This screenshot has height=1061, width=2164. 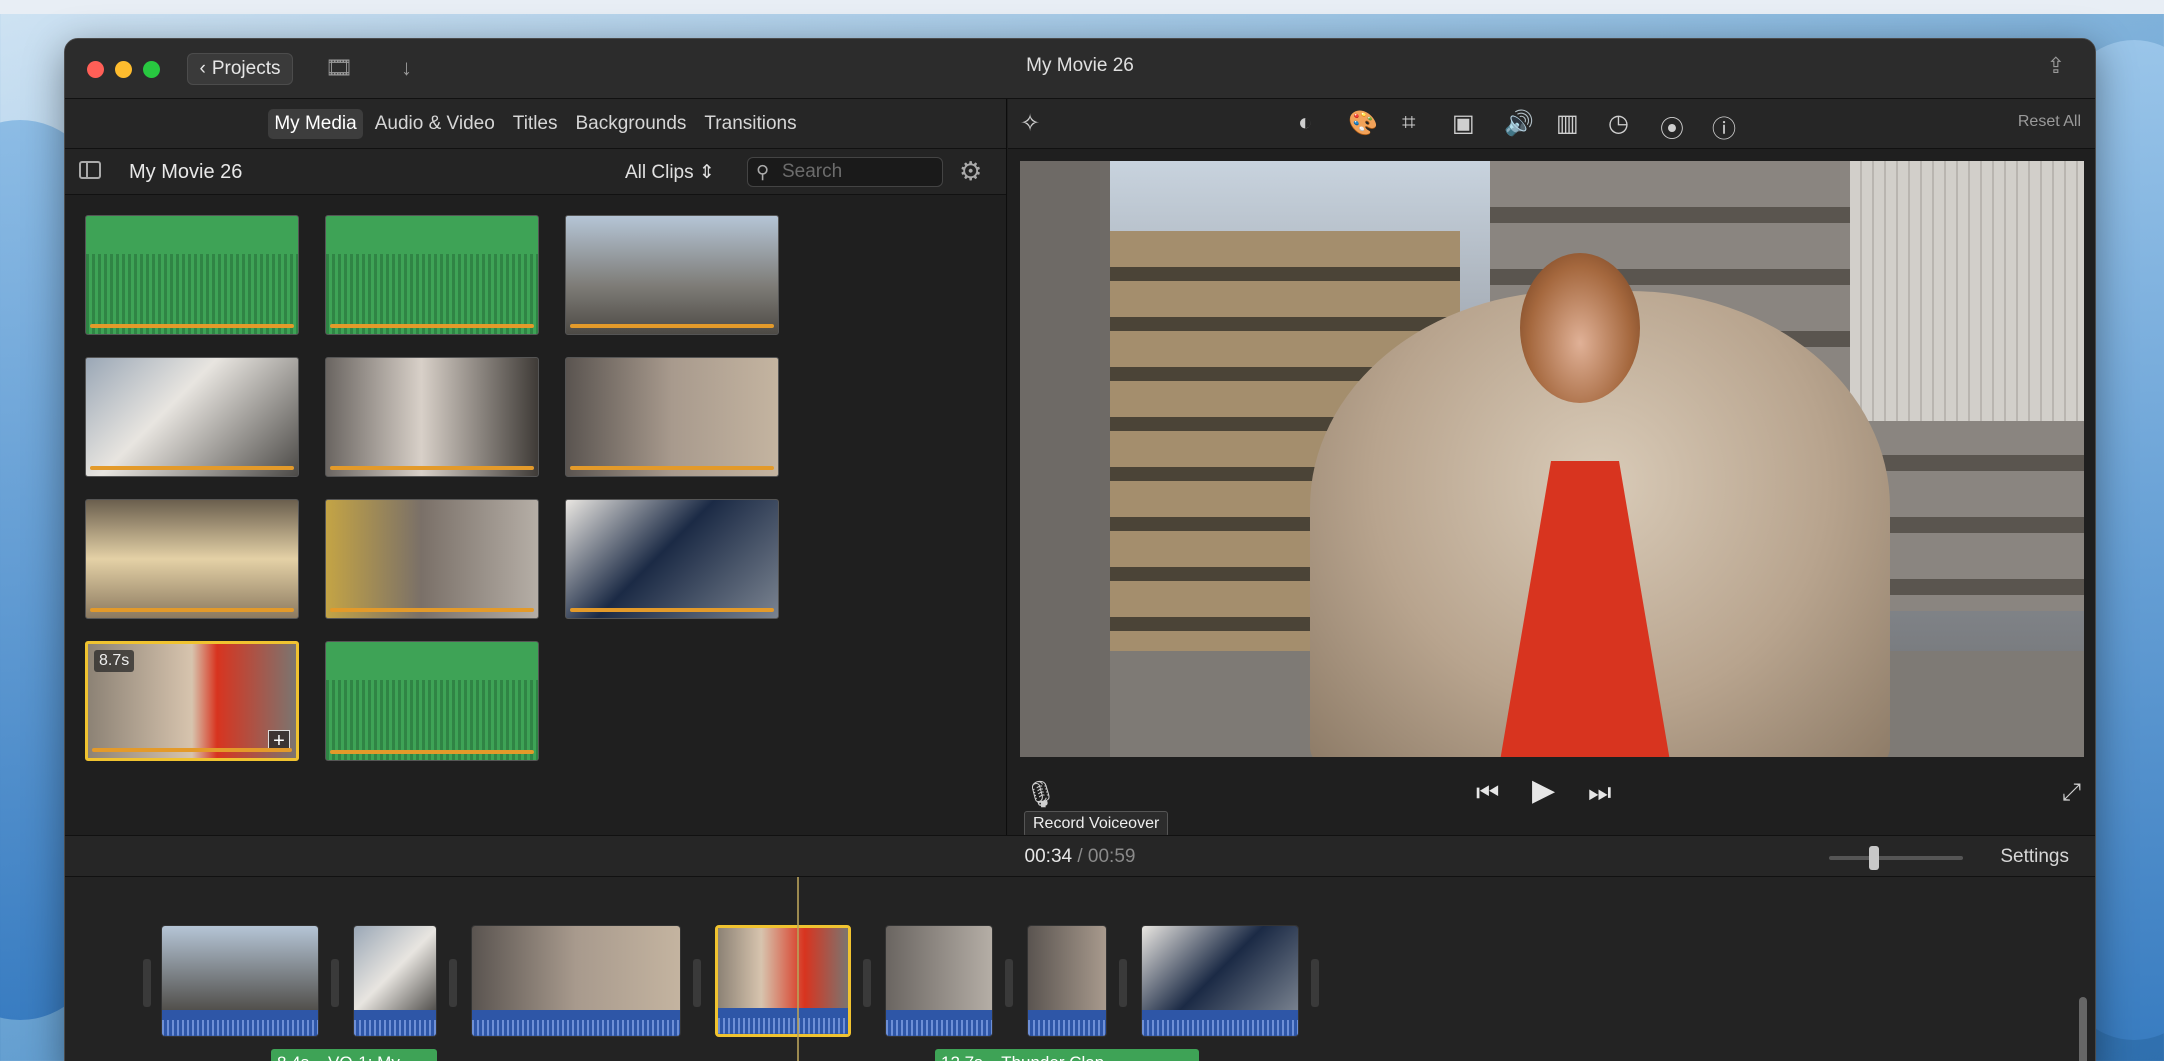 I want to click on title-bar: ‹ Projects 🎞 ↓ My Movie 26 ⇪, so click(x=1080, y=69).